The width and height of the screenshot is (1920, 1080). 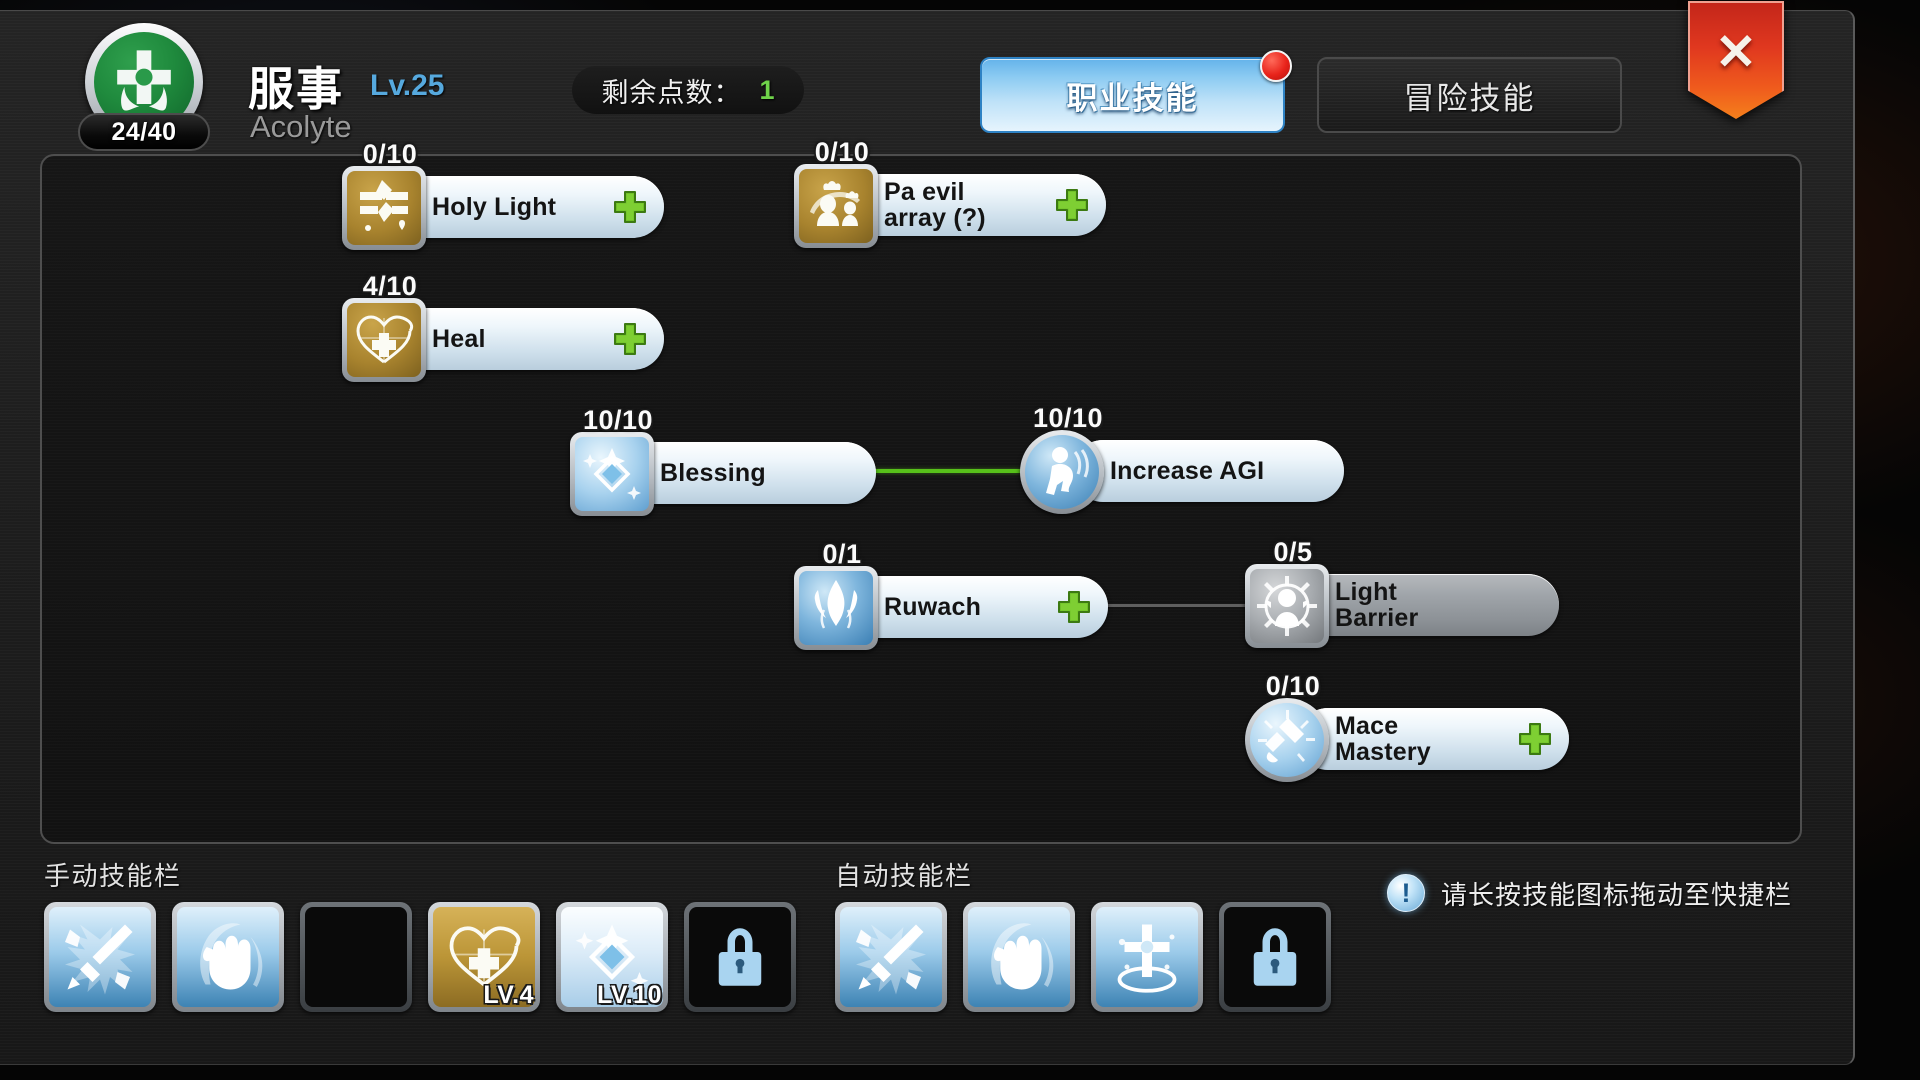 I want to click on skill-rank-increase-agi: 10/10, so click(x=1068, y=418).